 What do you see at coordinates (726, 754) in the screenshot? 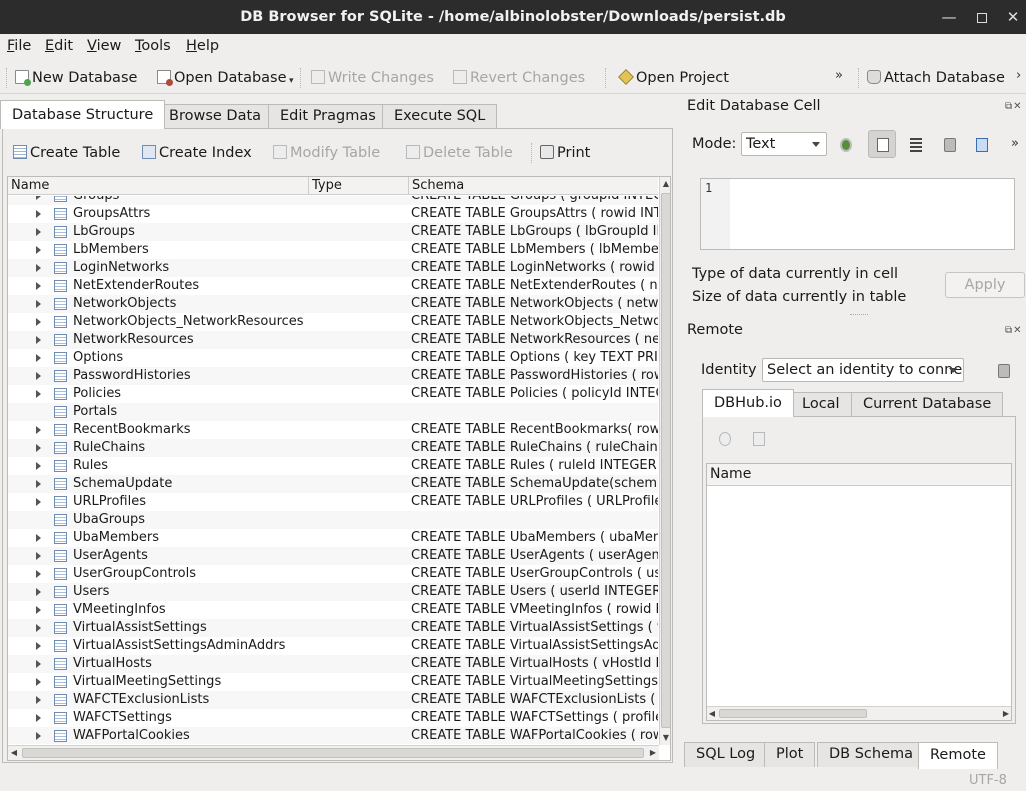
I see `tab-sql-log: SQL Log` at bounding box center [726, 754].